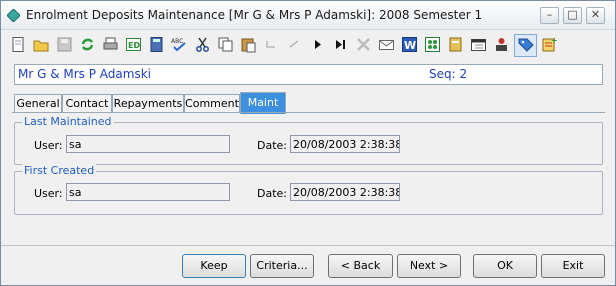 The height and width of the screenshot is (286, 616). Describe the element at coordinates (148, 144) in the screenshot. I see `last-maintained-user-field: sa` at that location.